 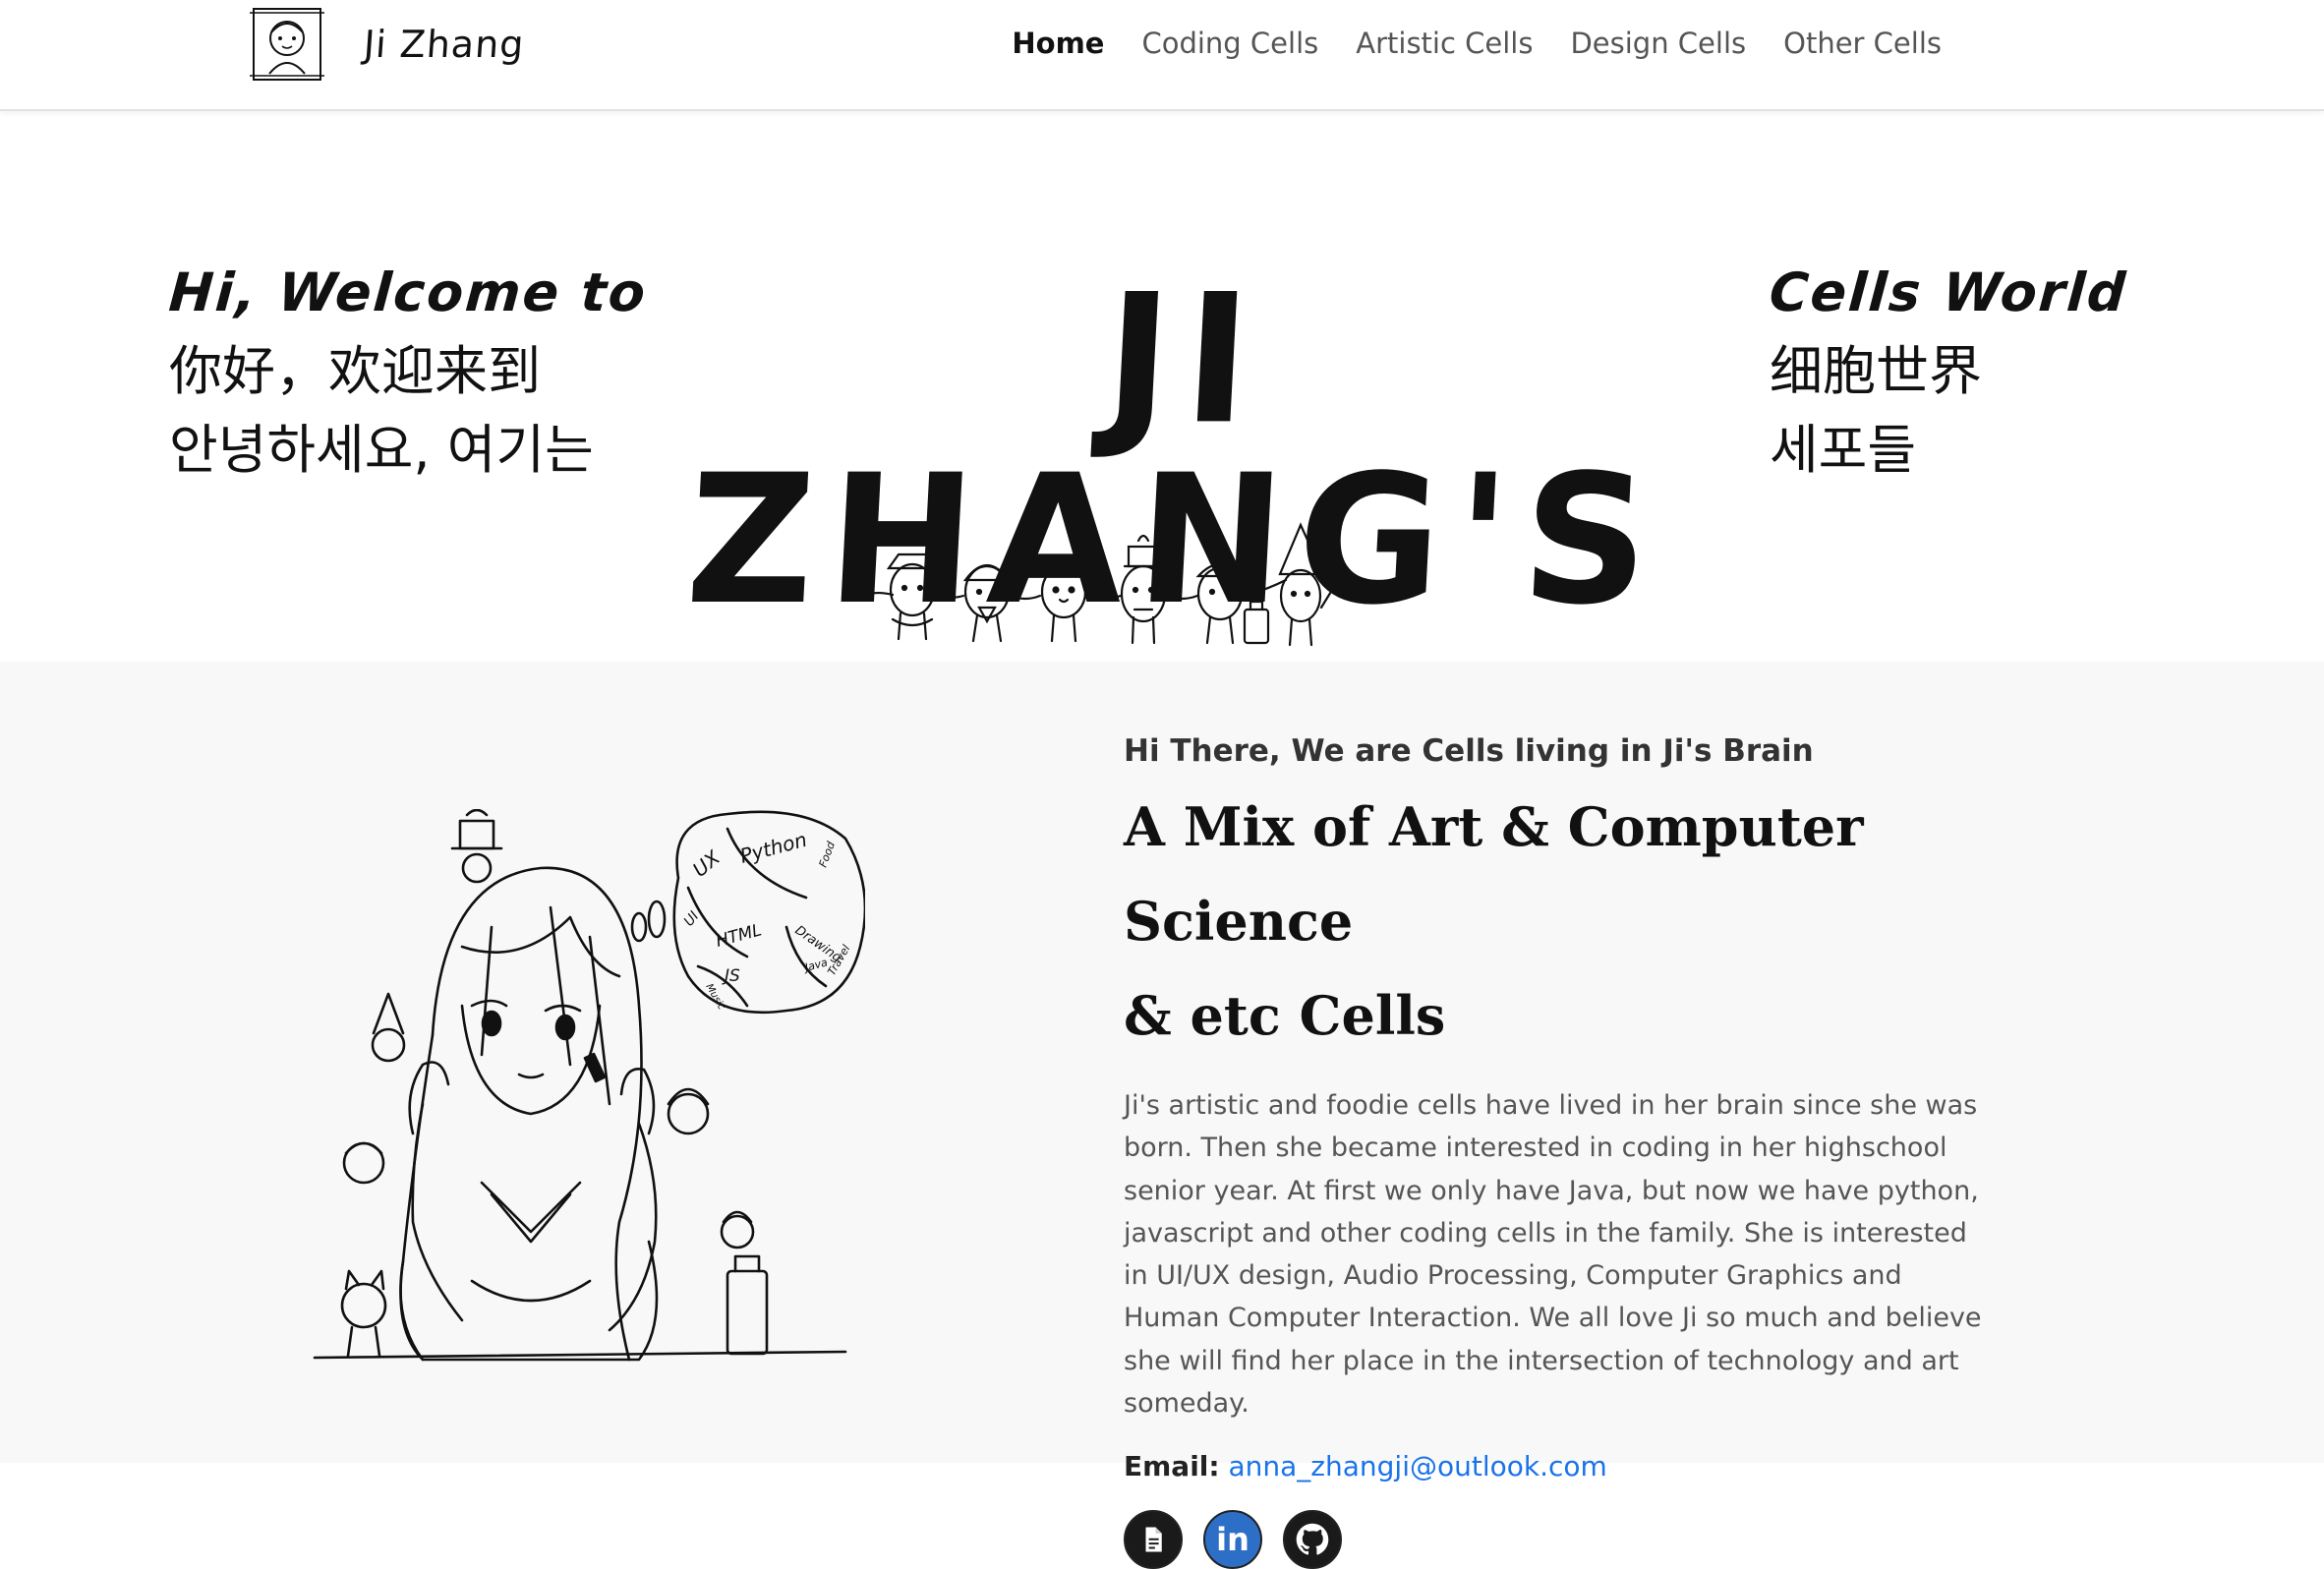 What do you see at coordinates (1658, 43) in the screenshot?
I see `nav-link-design-cells: Design Cells` at bounding box center [1658, 43].